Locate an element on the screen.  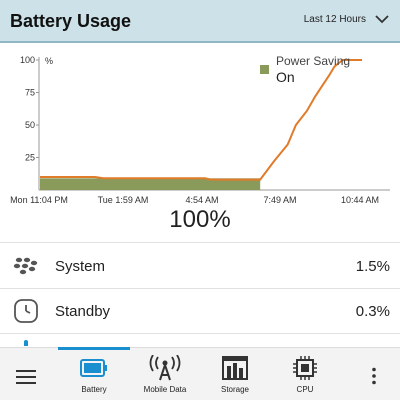
battery-icon is located at coordinates (94, 368).